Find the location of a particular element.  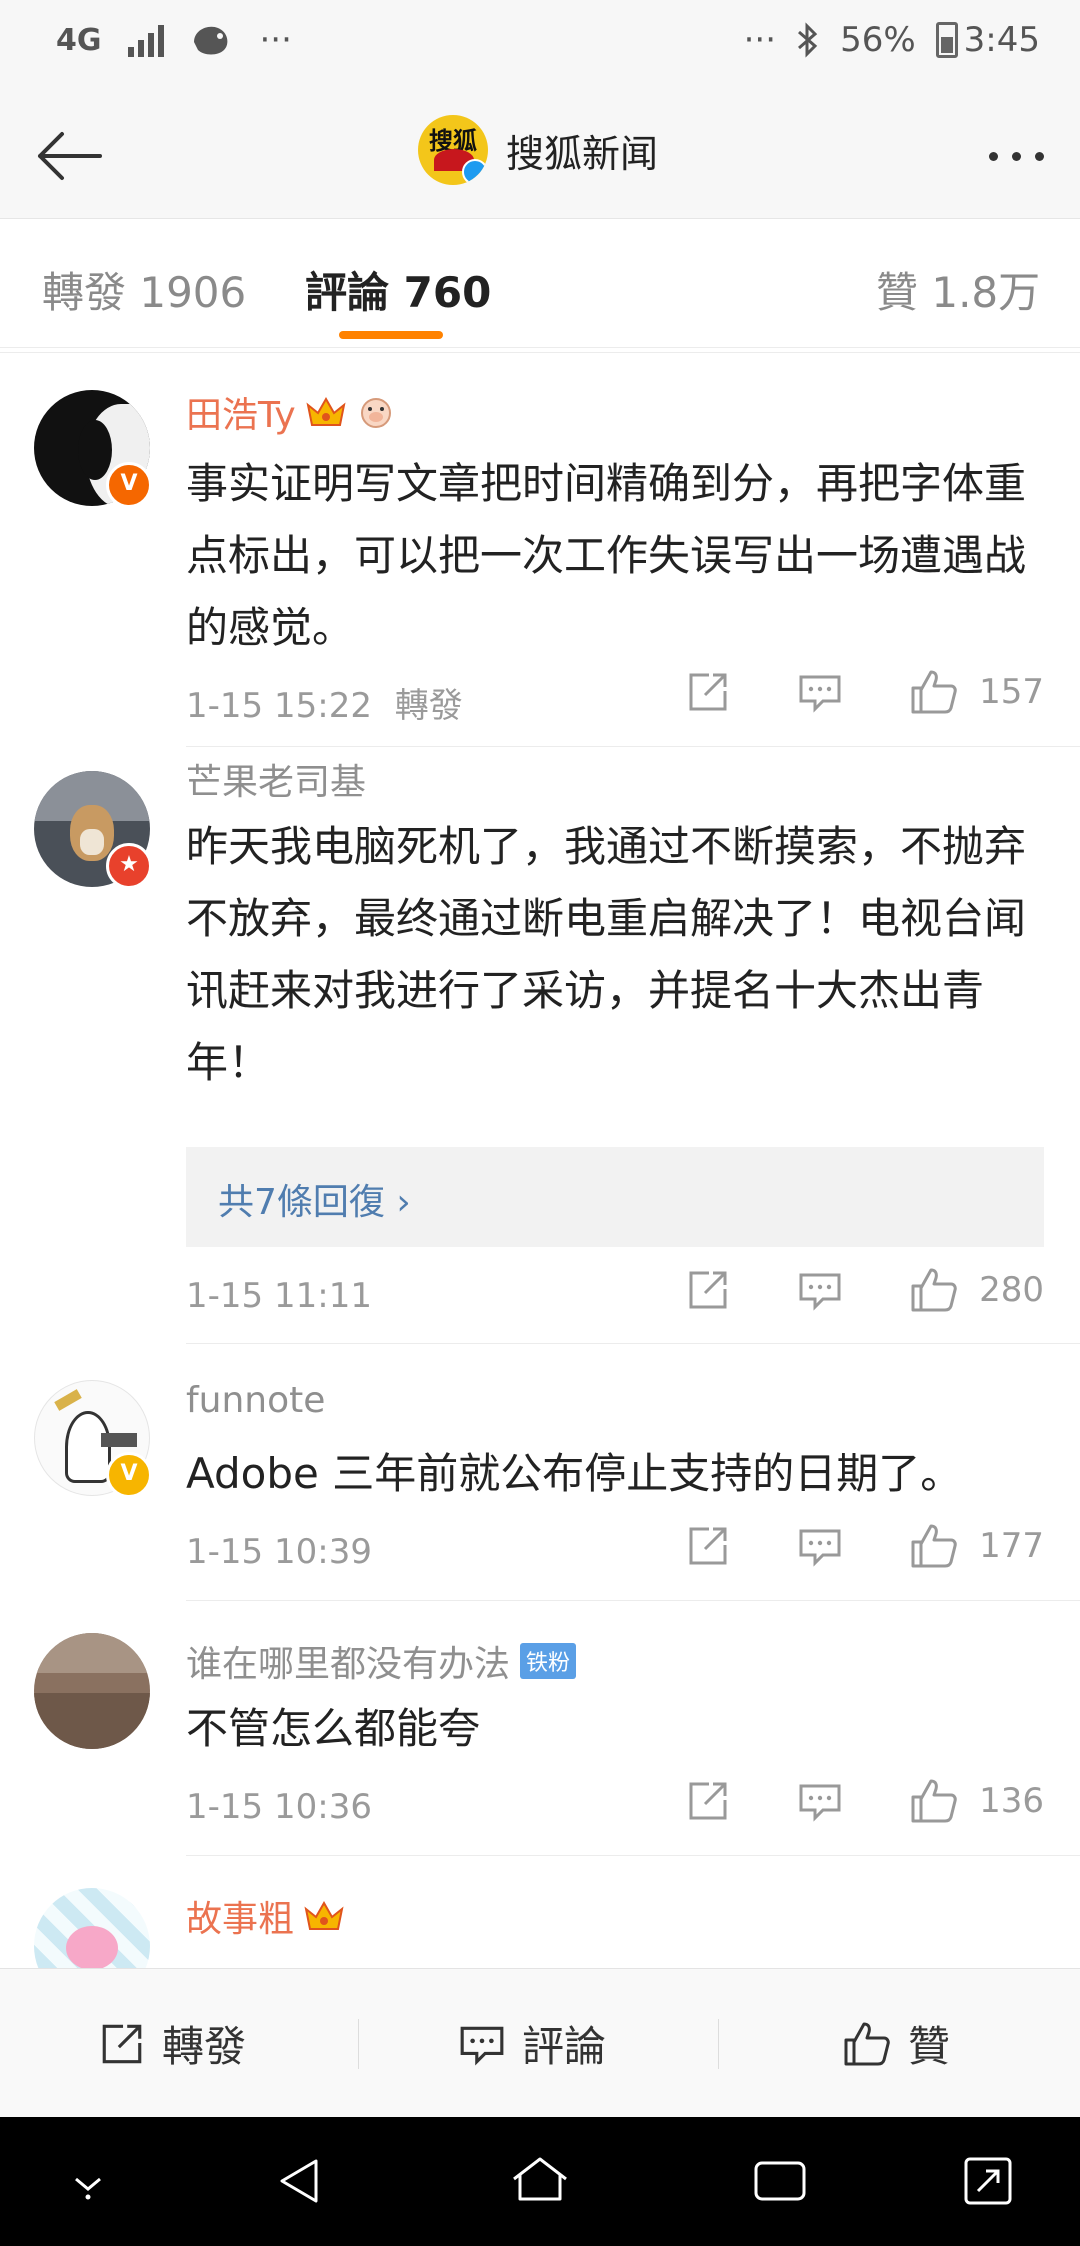

username-text: funnote is located at coordinates (256, 1400).